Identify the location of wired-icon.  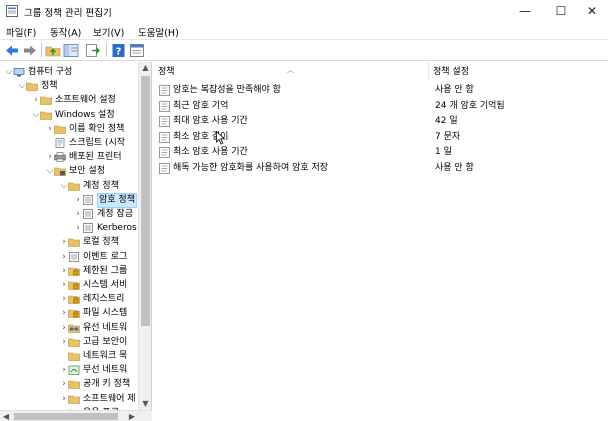
(74, 328).